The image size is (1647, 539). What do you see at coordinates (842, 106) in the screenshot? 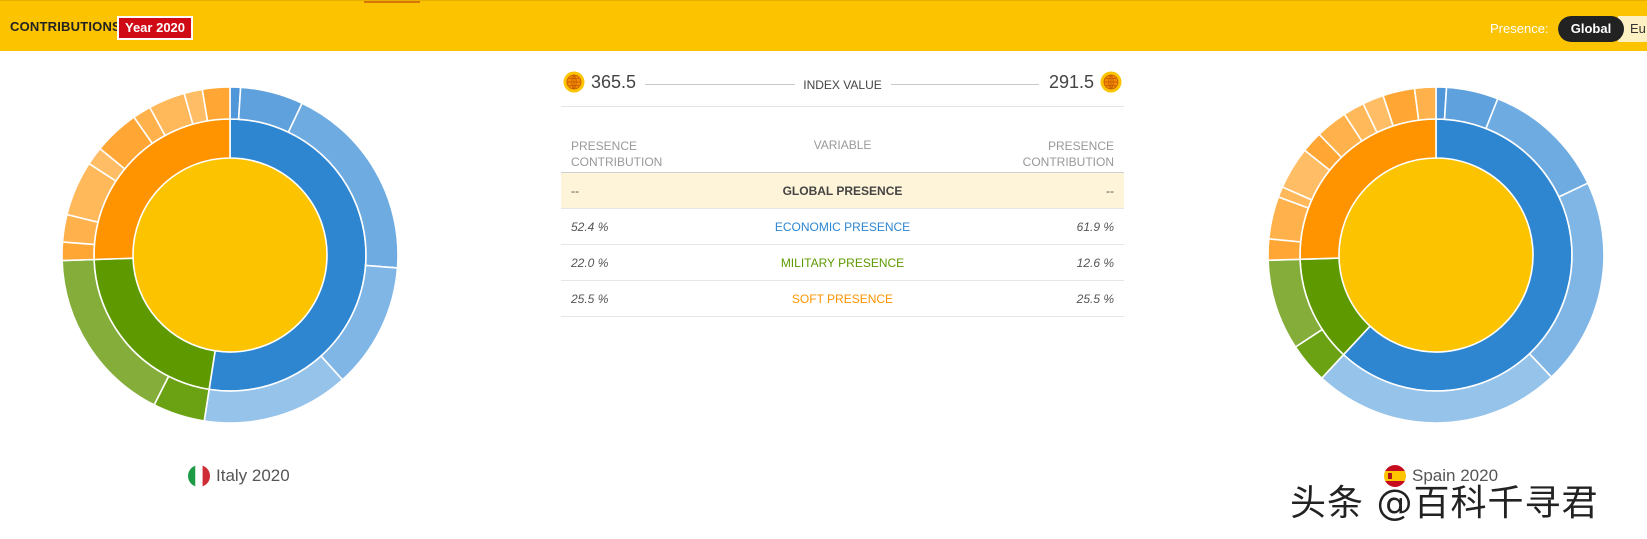
I see `index-bottom-rule` at bounding box center [842, 106].